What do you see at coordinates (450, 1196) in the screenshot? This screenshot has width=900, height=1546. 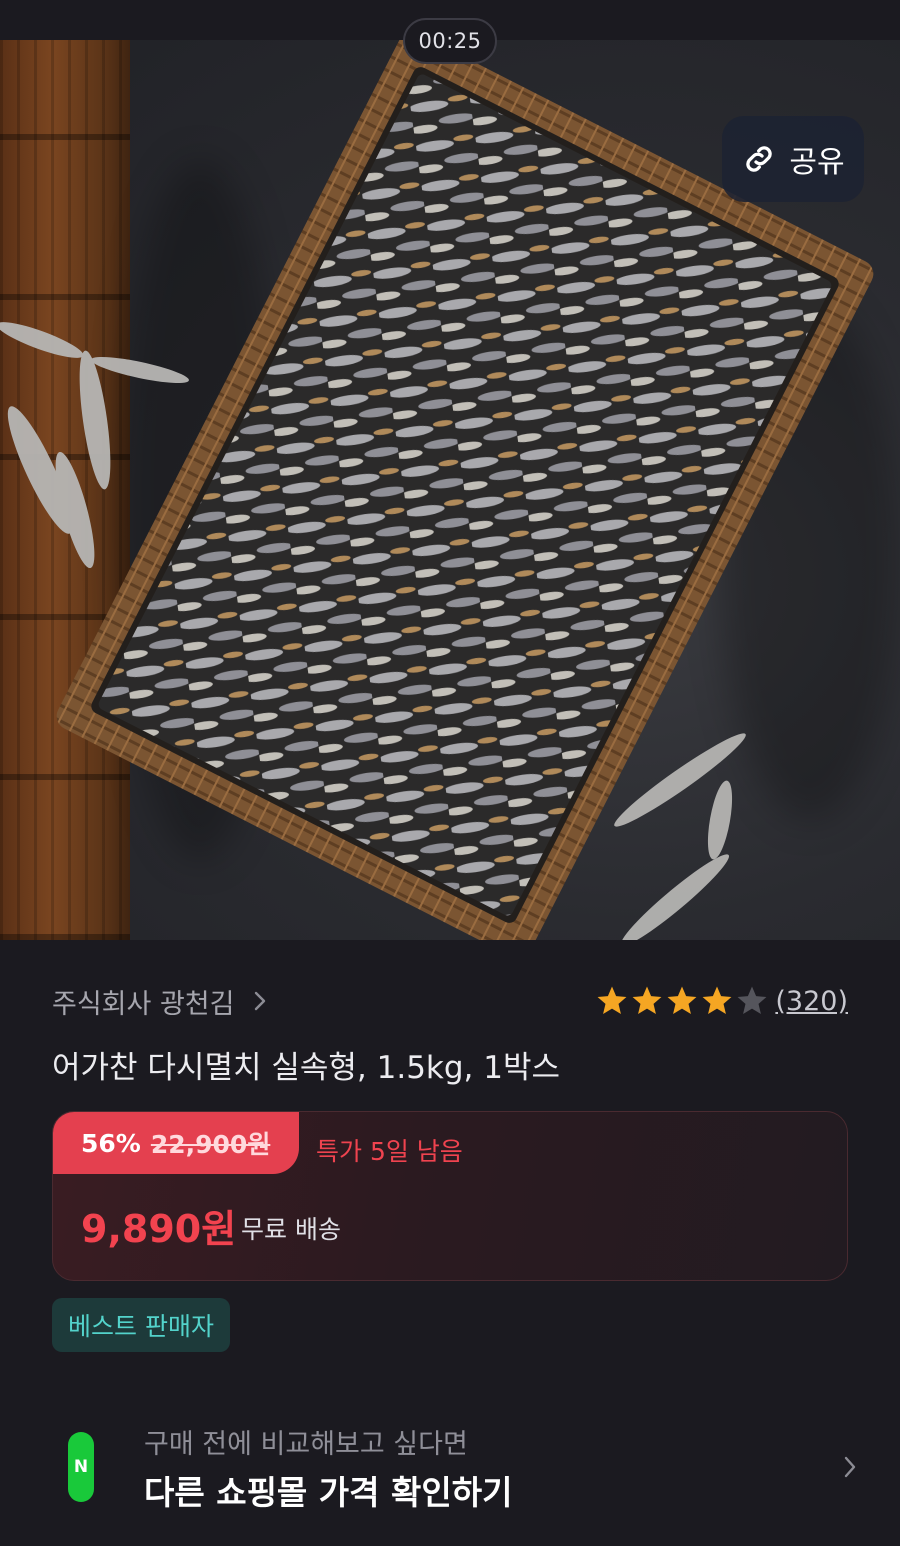 I see `price-box: 56% 22,900원 특가 5일 남음 9,890원 무료 배송` at bounding box center [450, 1196].